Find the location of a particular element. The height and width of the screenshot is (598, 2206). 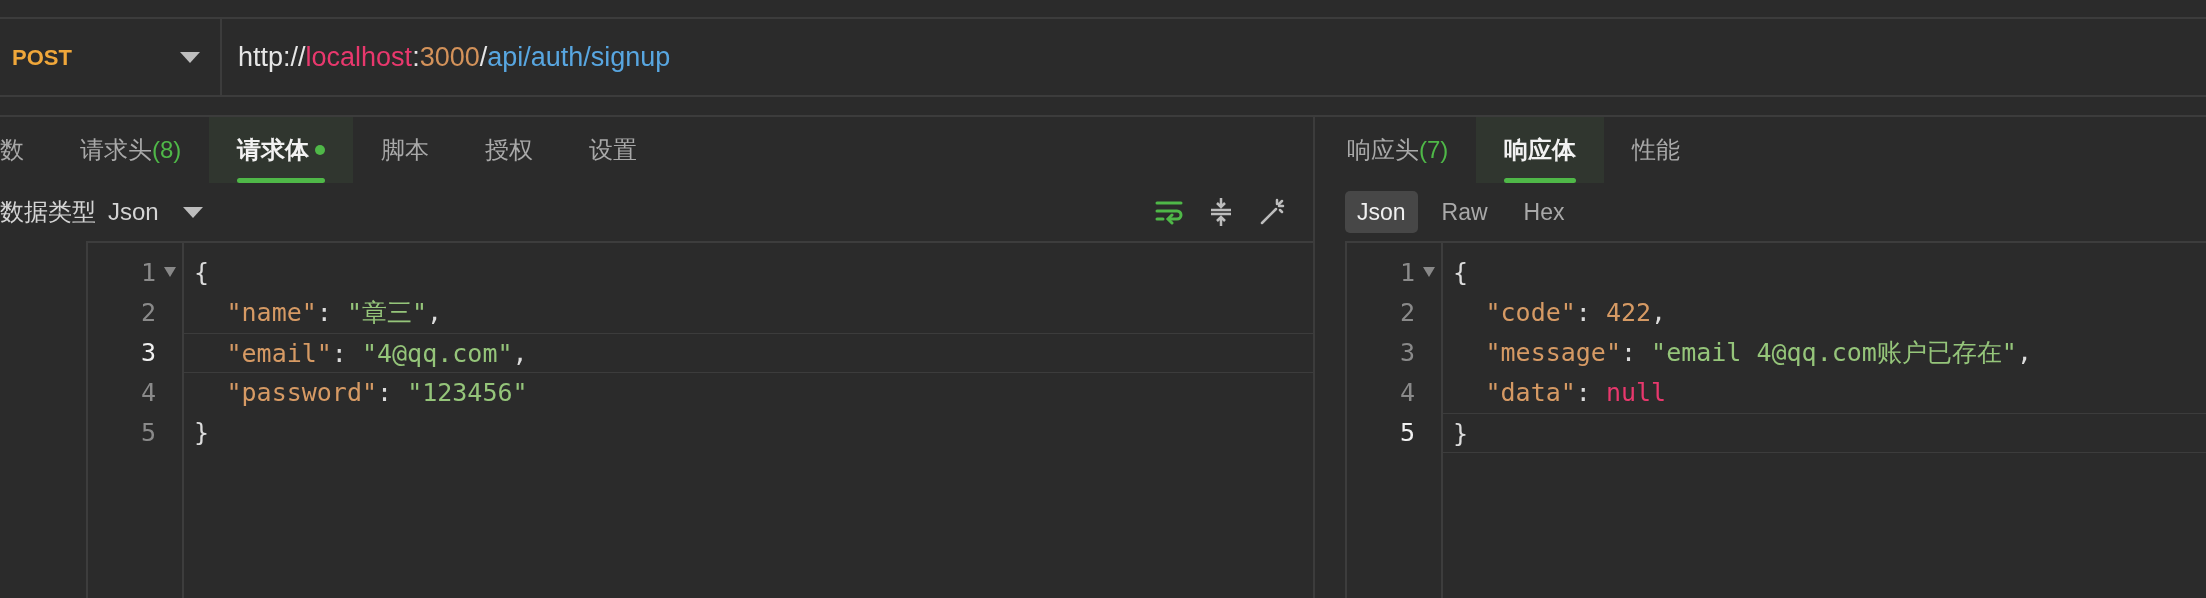

code-line: "password": "123456" is located at coordinates (376, 392).